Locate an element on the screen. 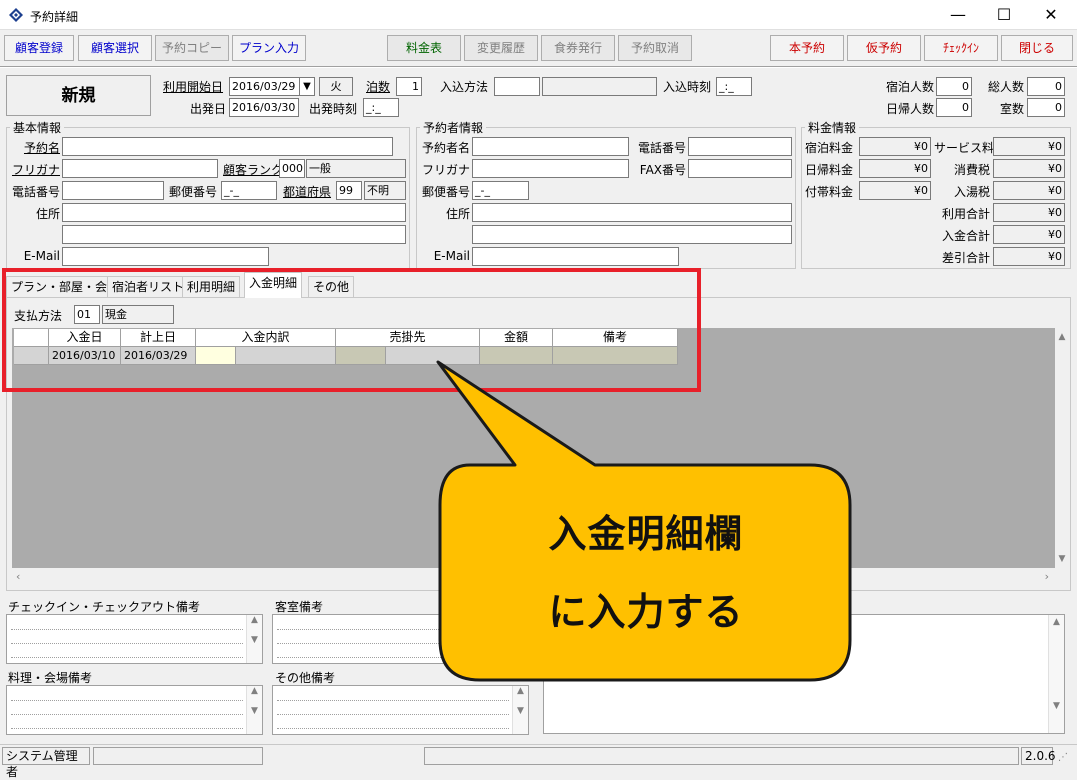 The image size is (1077, 780). booker-address1-field is located at coordinates (632, 212).